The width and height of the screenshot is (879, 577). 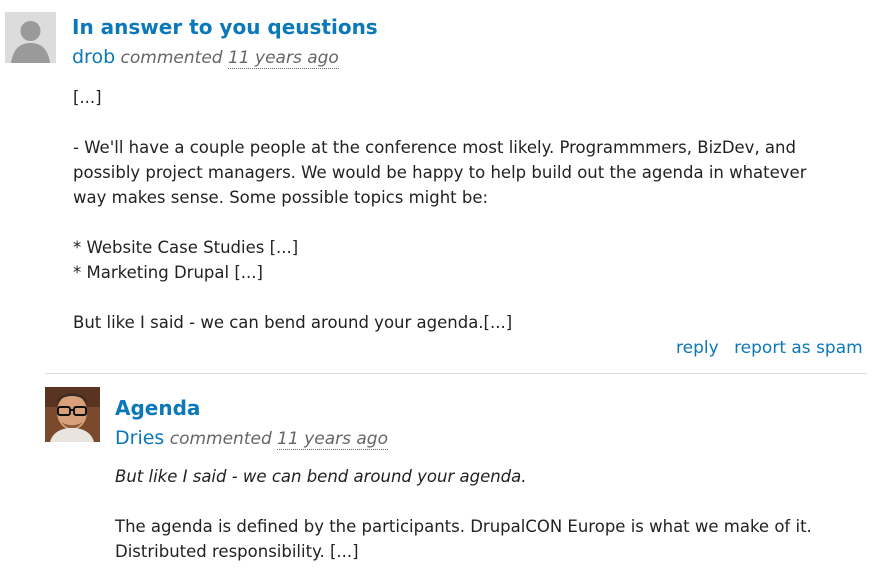 I want to click on comment-line: * Website Case Studies [...], so click(x=186, y=247).